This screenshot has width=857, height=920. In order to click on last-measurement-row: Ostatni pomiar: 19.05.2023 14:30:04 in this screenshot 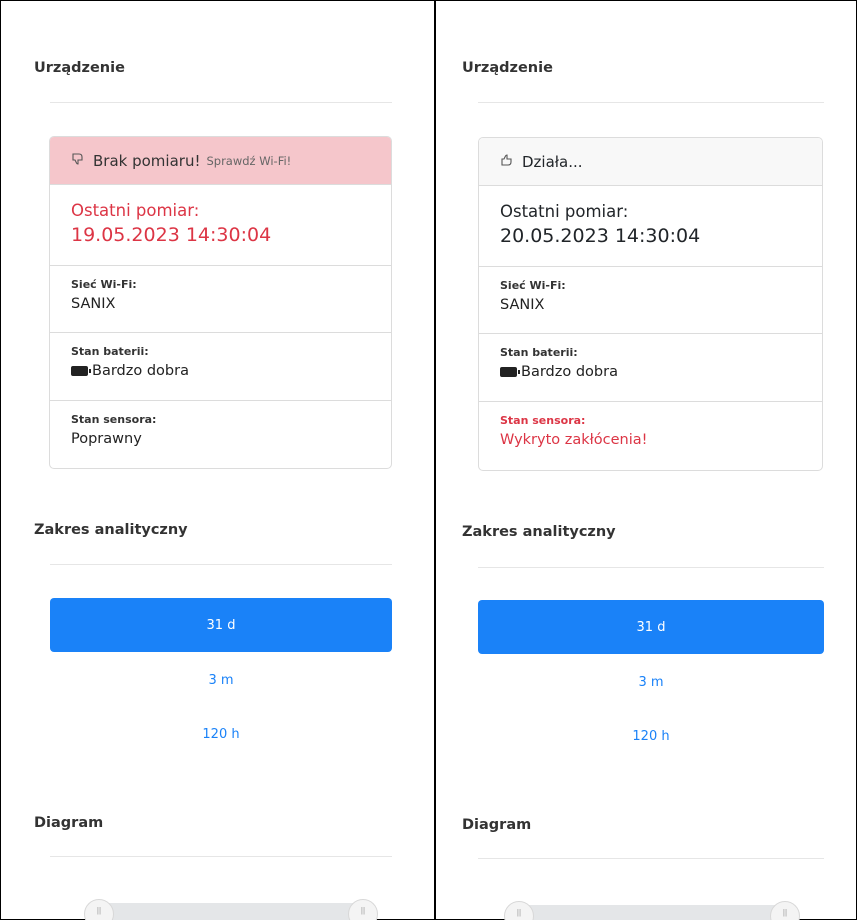, I will do `click(220, 225)`.